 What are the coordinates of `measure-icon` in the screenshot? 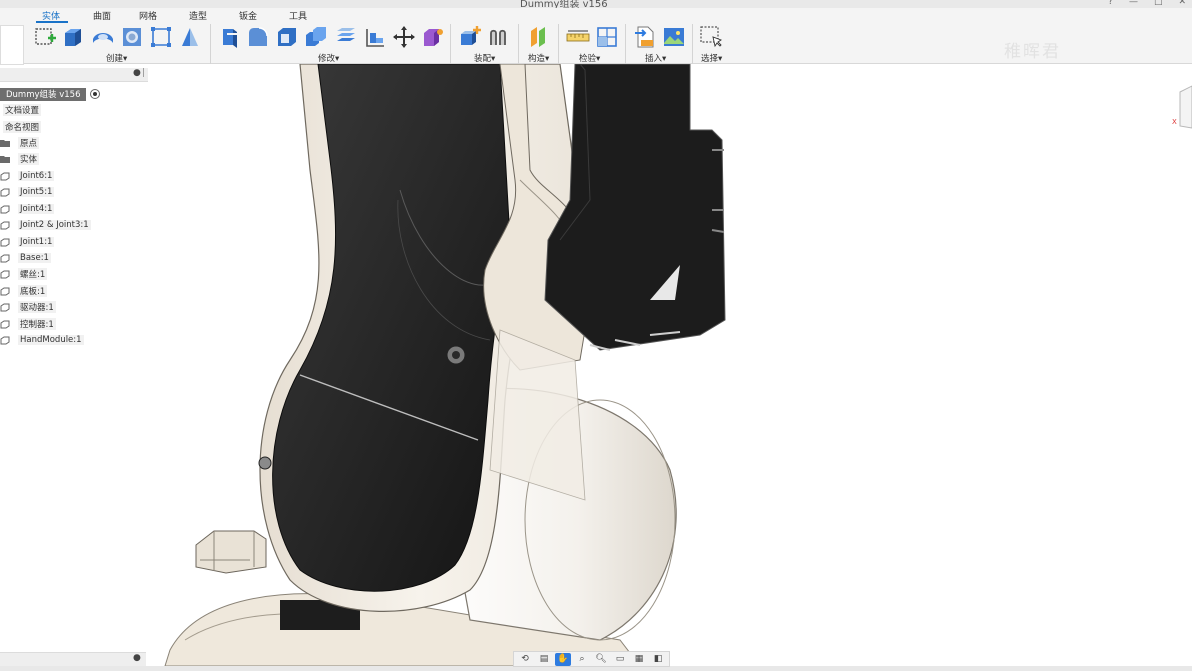 It's located at (578, 37).